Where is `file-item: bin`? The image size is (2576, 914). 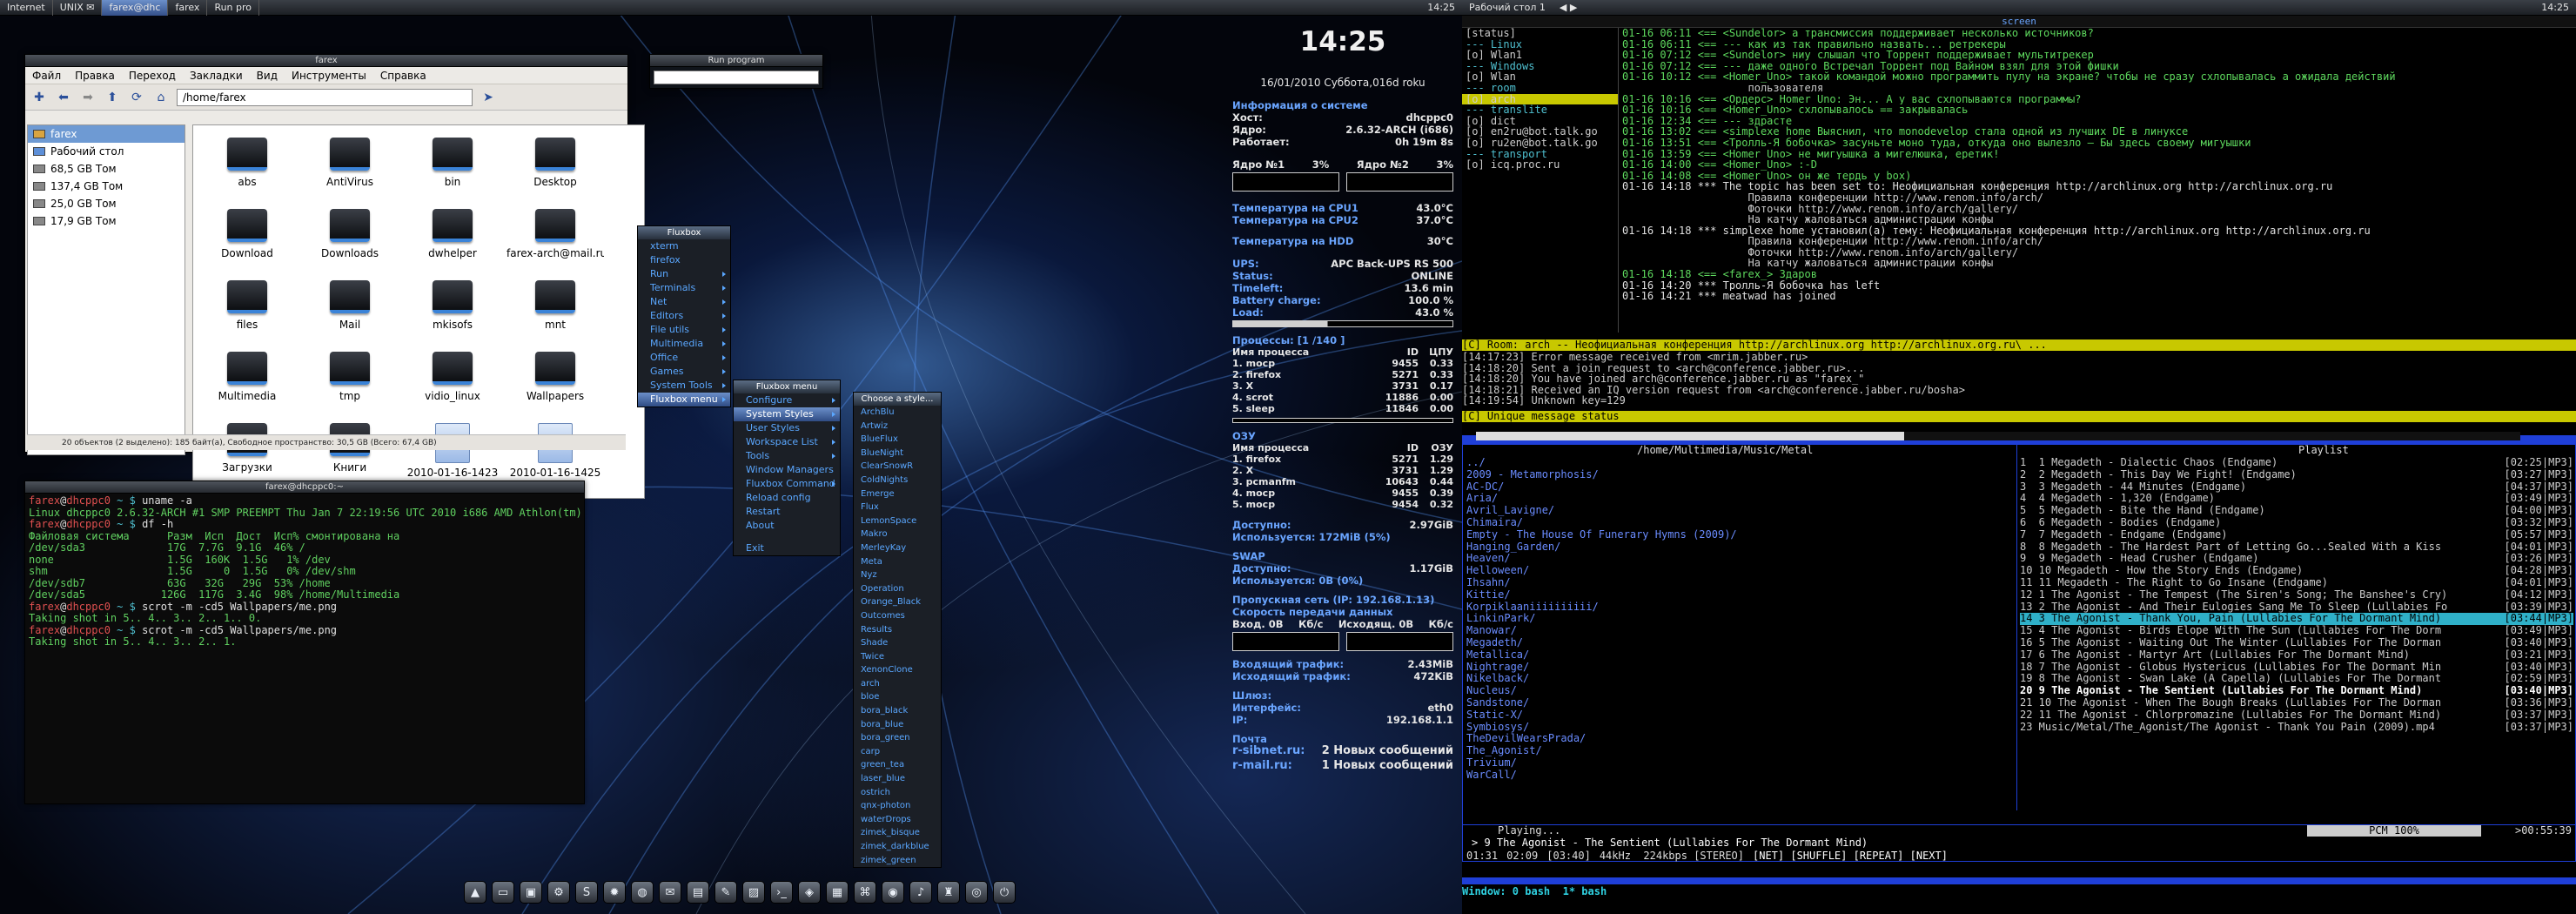
file-item: bin is located at coordinates (453, 163).